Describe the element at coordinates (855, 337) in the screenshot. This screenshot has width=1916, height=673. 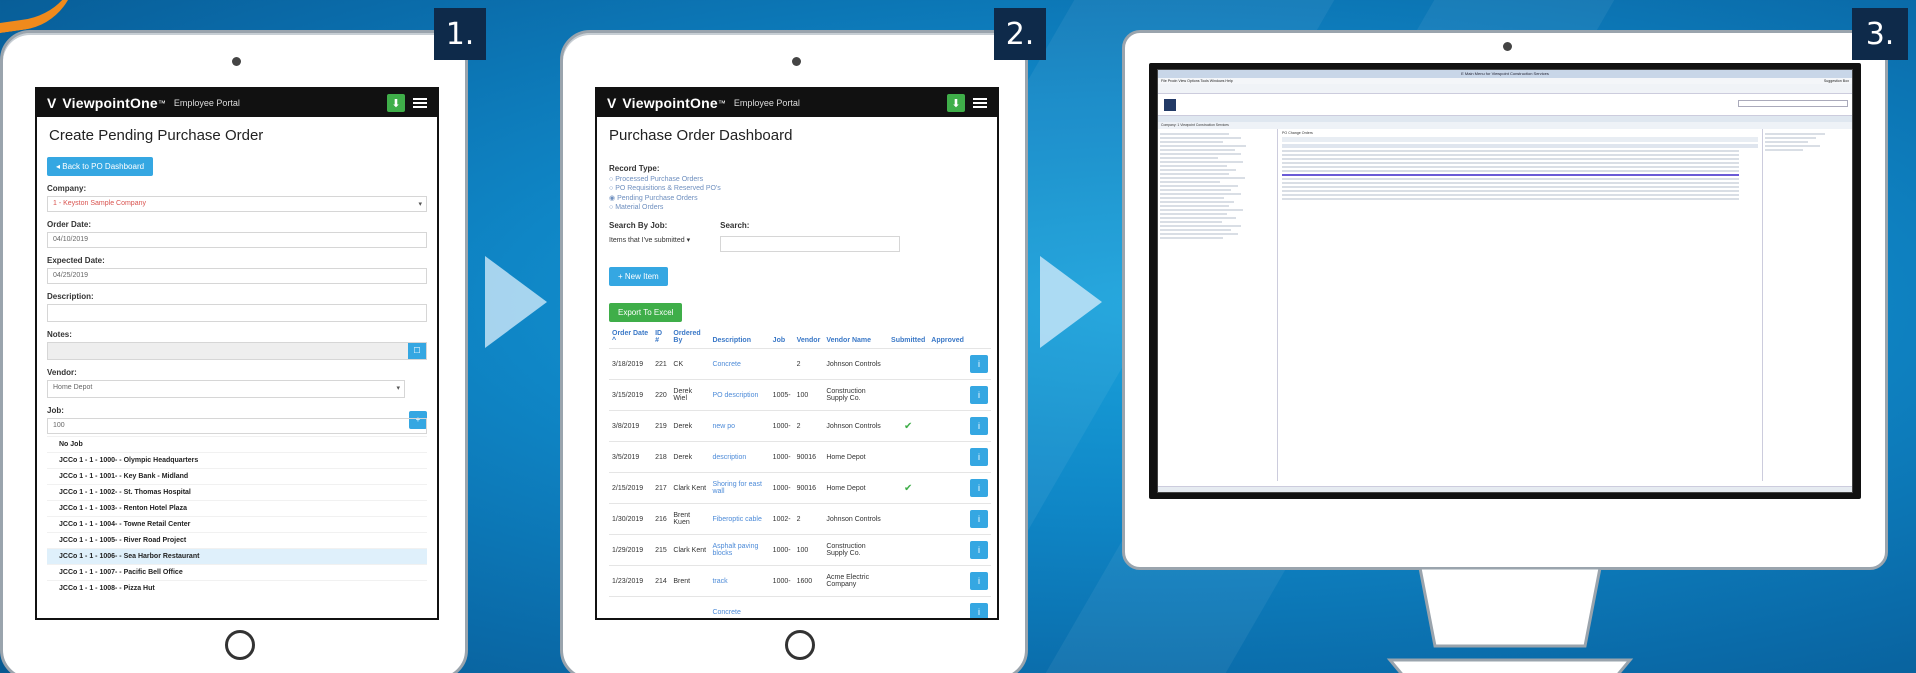
I see `column-header: Vendor Name` at that location.